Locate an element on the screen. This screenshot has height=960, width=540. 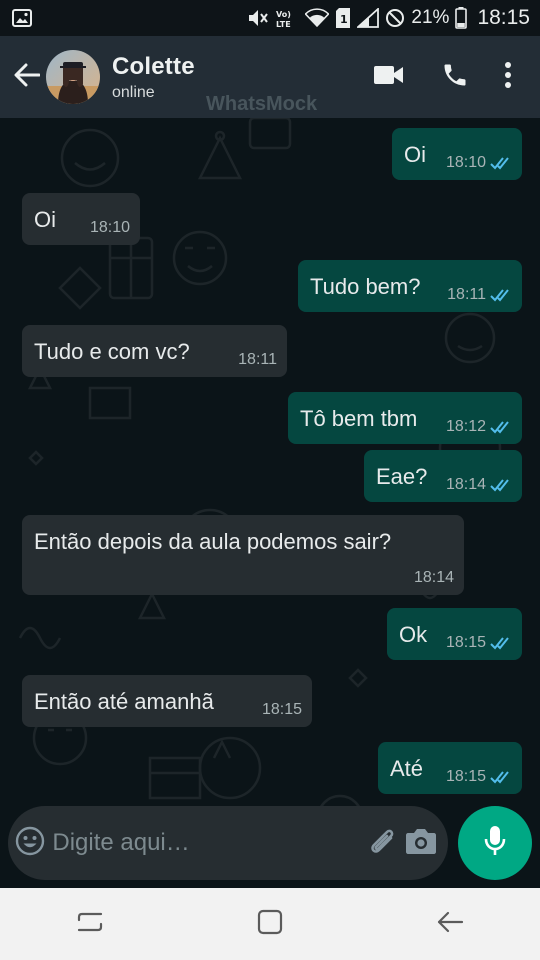
signal-icon is located at coordinates (368, 18).